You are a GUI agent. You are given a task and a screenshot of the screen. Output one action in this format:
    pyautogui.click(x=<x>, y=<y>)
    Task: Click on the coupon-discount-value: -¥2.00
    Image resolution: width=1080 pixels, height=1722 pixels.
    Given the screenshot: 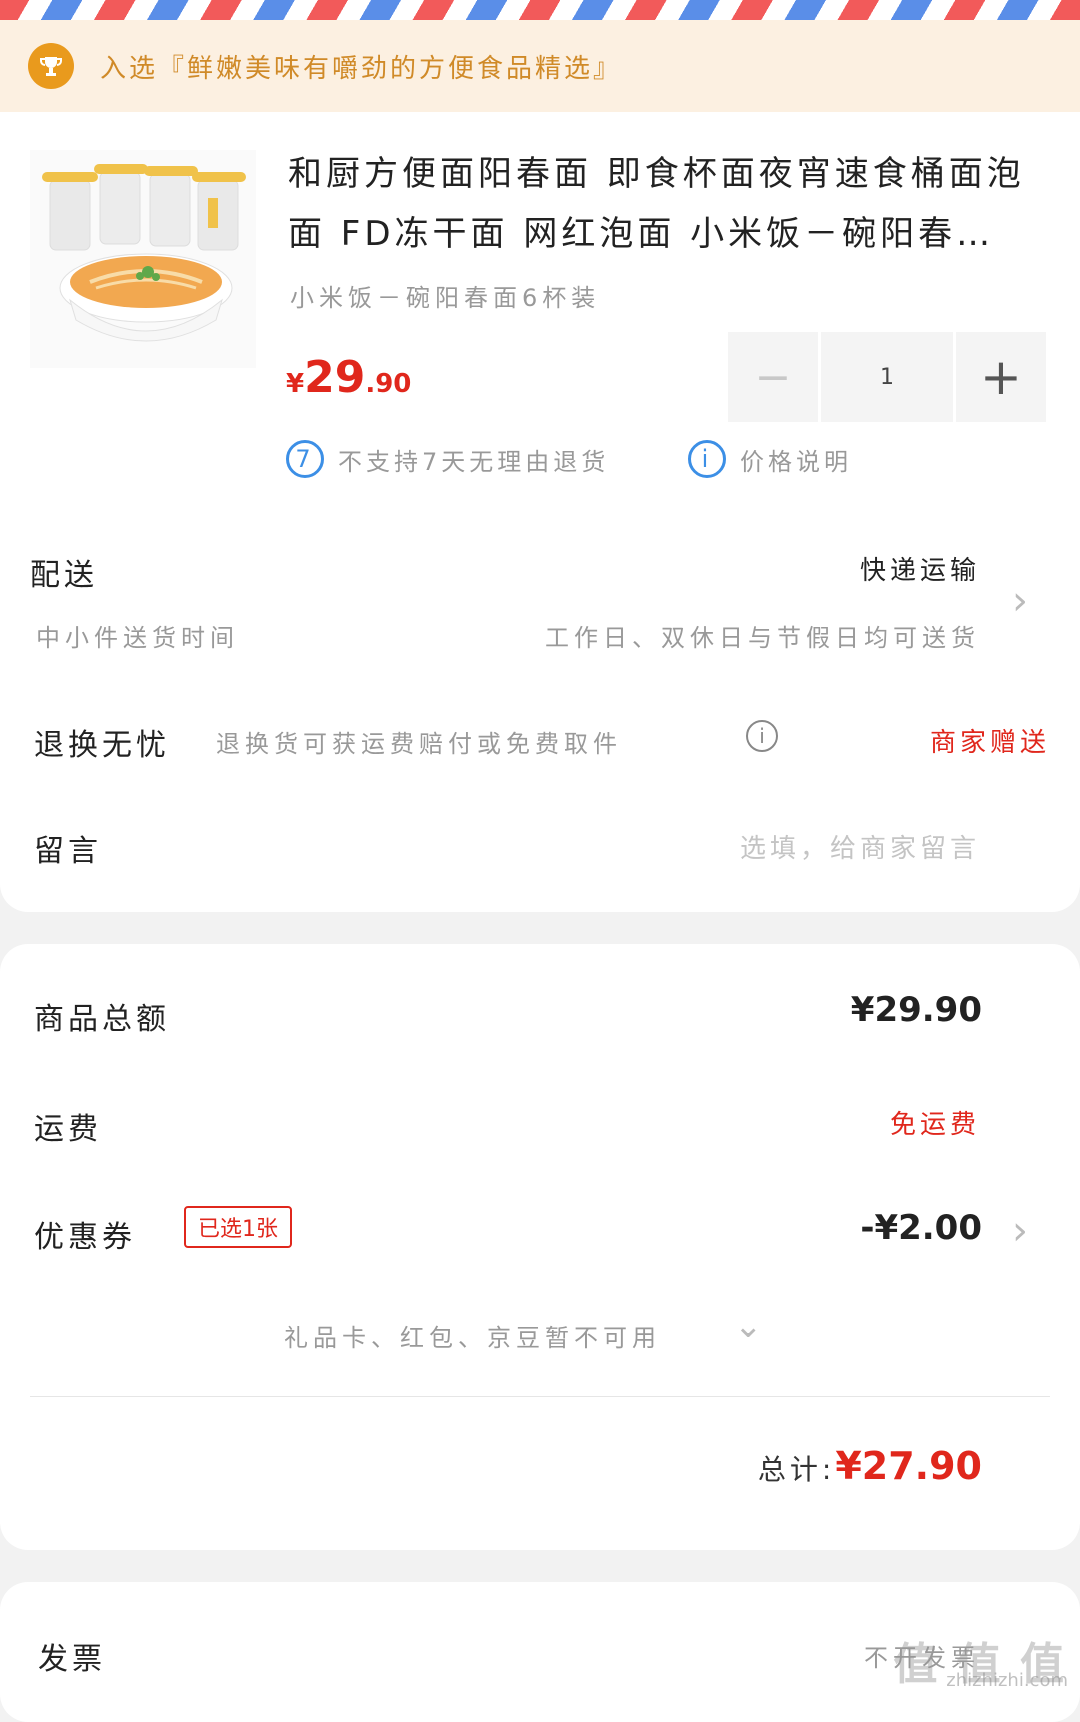 What is the action you would take?
    pyautogui.click(x=921, y=1228)
    